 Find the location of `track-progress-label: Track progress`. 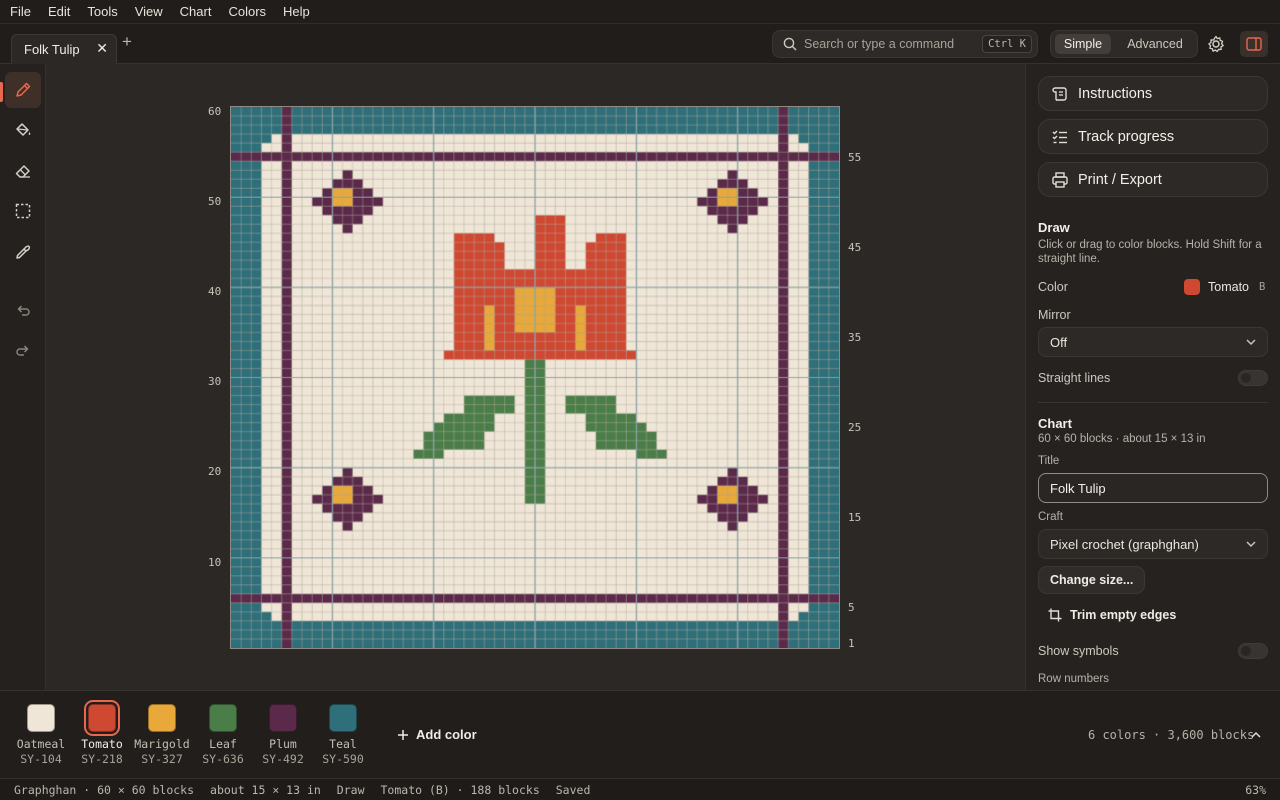

track-progress-label: Track progress is located at coordinates (1126, 136).